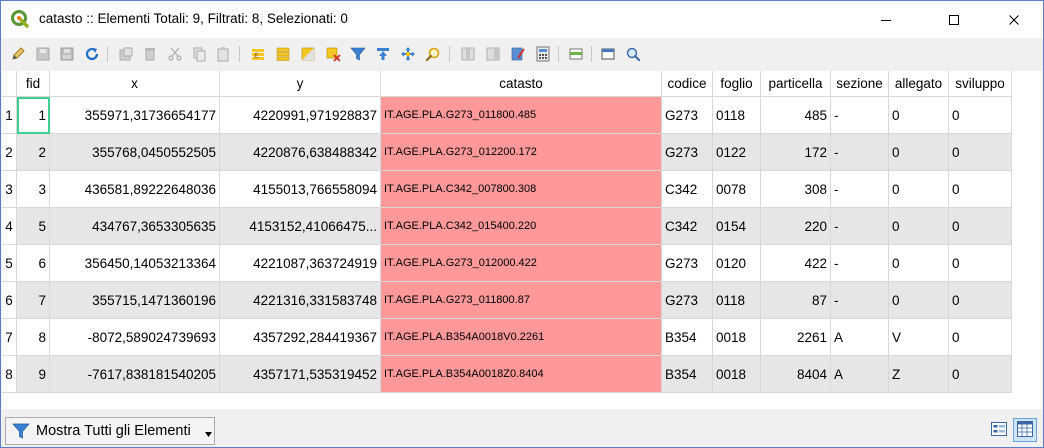 This screenshot has height=448, width=1044. What do you see at coordinates (383, 54) in the screenshot?
I see `move-to-top-icon` at bounding box center [383, 54].